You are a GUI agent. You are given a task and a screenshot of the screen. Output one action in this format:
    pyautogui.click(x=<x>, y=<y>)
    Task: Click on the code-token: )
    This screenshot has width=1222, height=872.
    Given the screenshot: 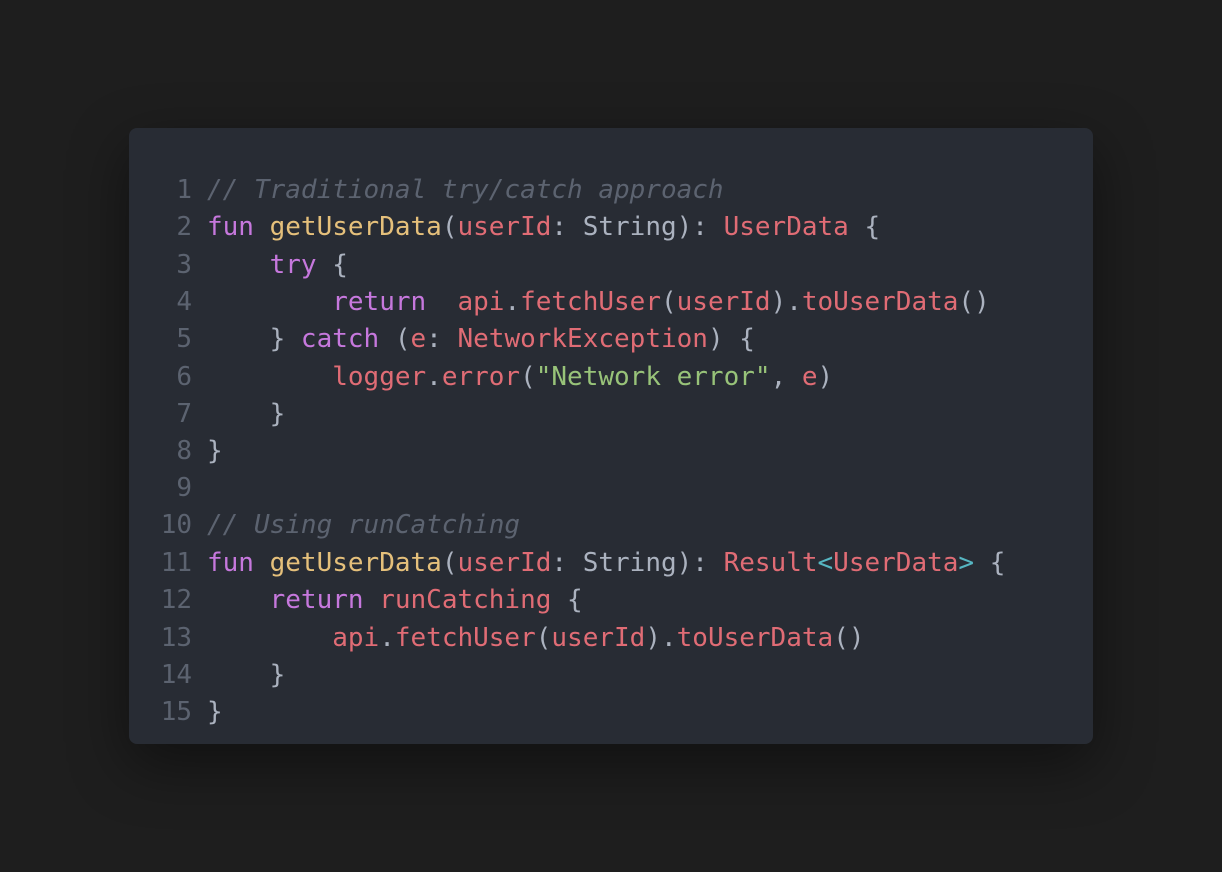 What is the action you would take?
    pyautogui.click(x=825, y=377)
    